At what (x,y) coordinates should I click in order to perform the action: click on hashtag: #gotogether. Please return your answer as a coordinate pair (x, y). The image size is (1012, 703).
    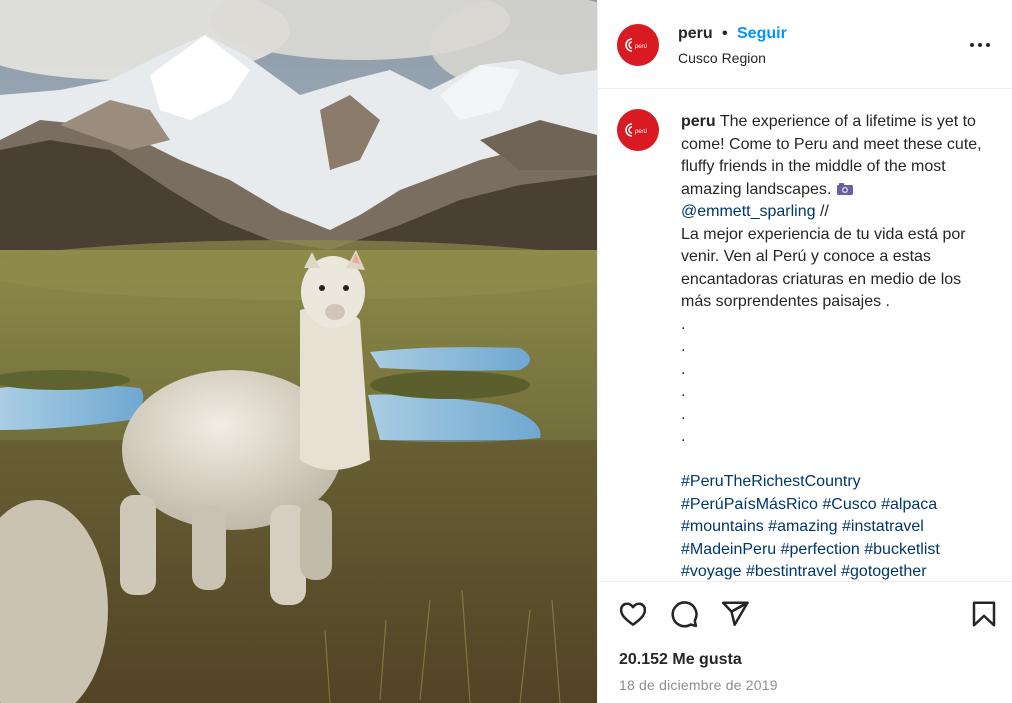
    Looking at the image, I should click on (883, 571).